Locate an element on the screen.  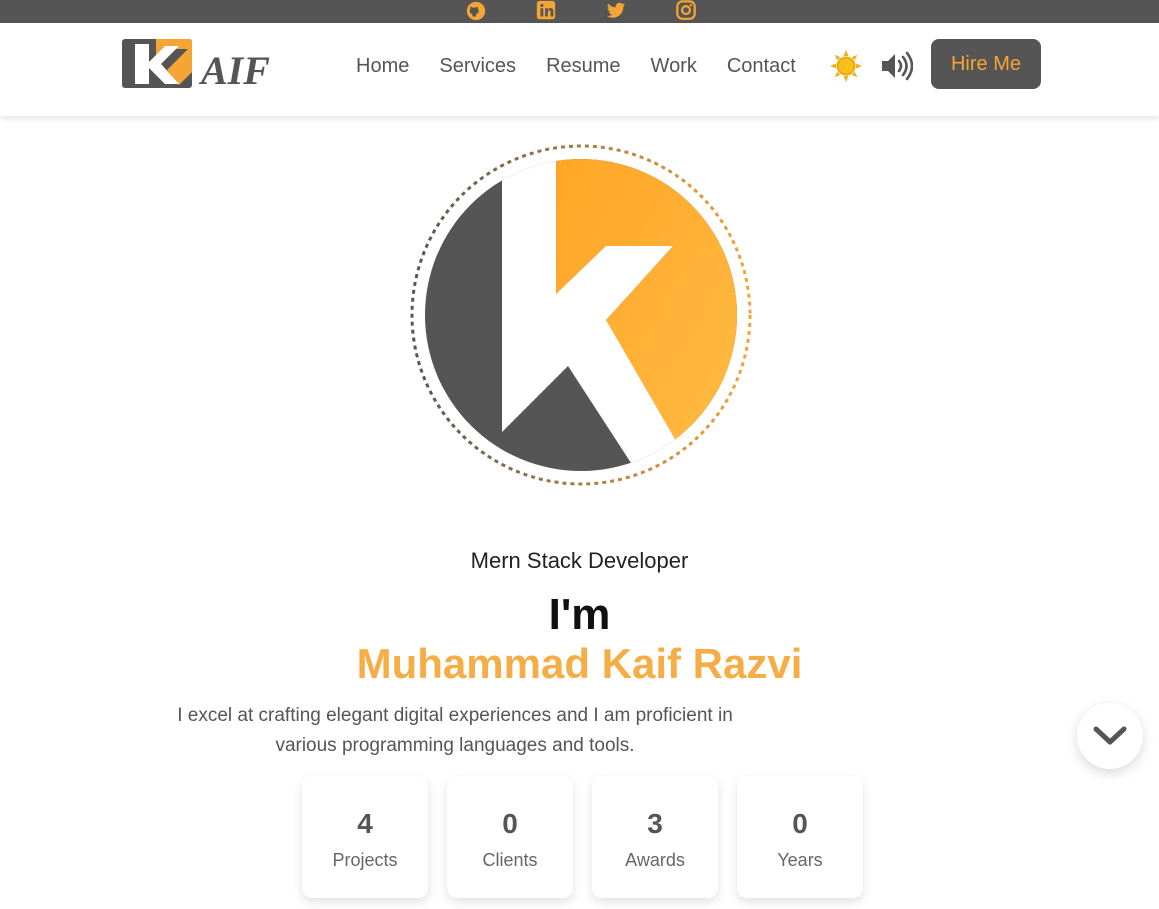
stat-label: Awards is located at coordinates (655, 860).